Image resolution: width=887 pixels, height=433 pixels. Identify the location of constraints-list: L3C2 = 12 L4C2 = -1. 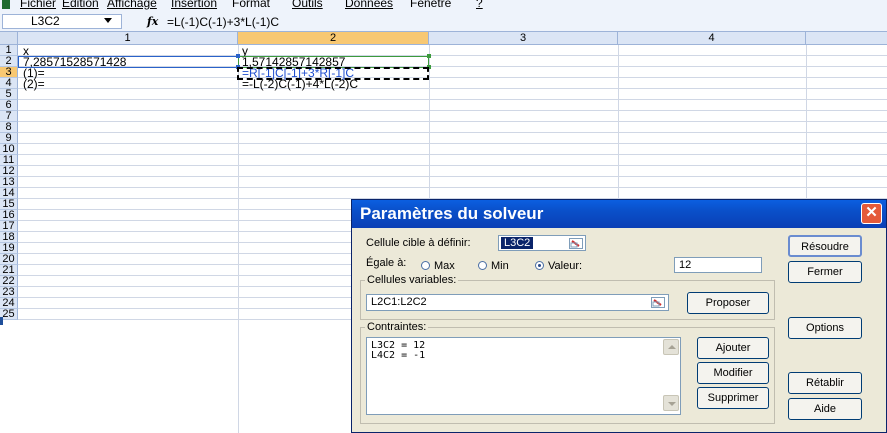
(523, 376).